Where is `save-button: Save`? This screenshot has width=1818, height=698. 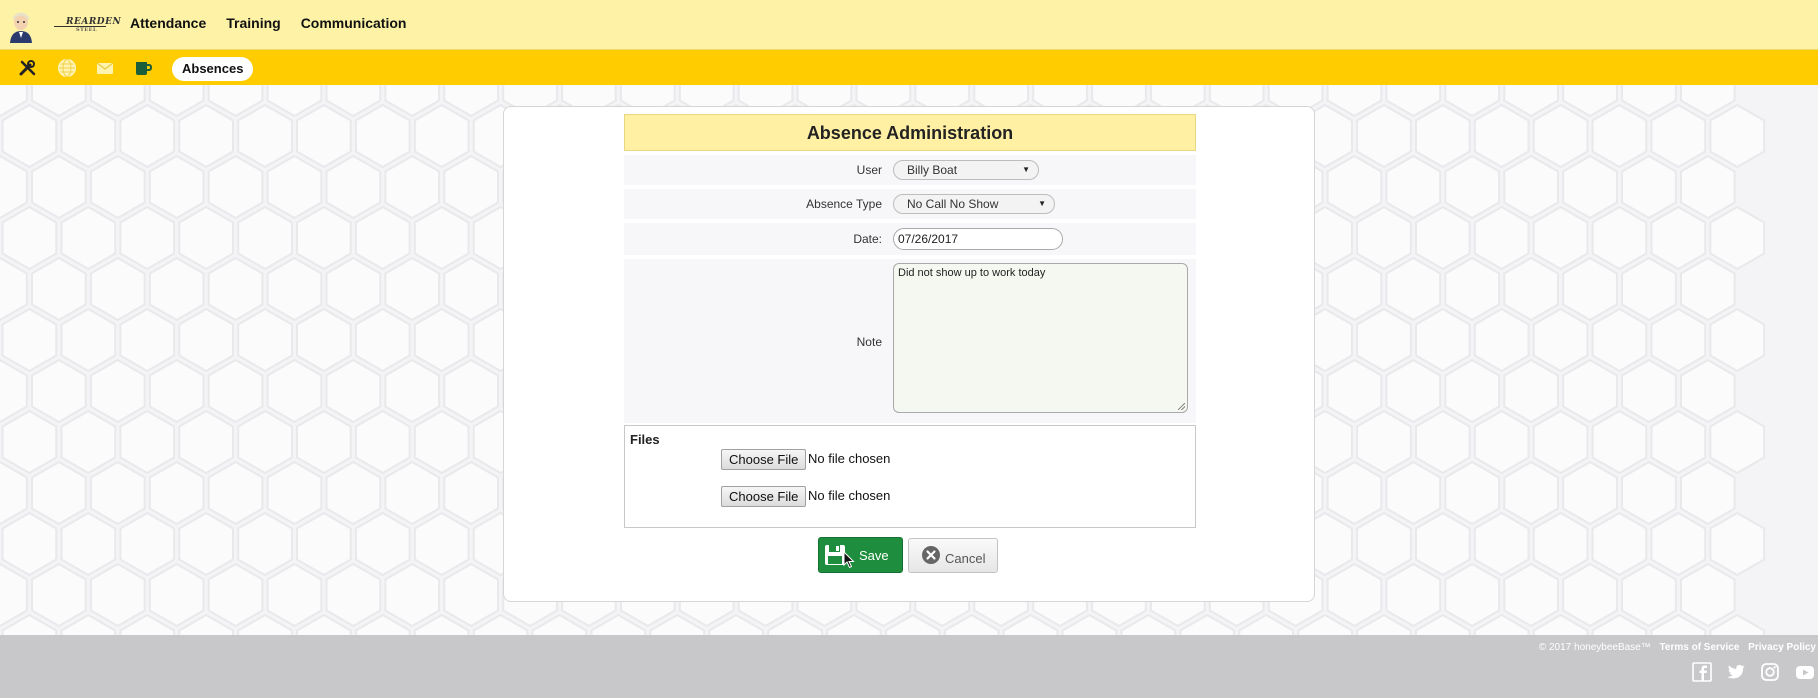 save-button: Save is located at coordinates (860, 555).